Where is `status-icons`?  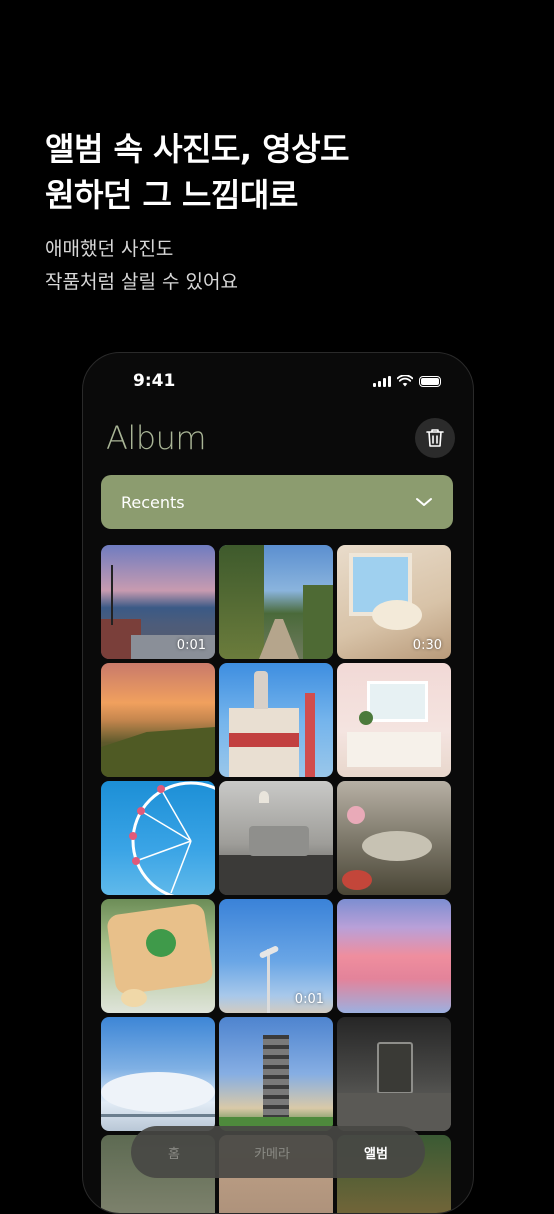
status-icons is located at coordinates (407, 381).